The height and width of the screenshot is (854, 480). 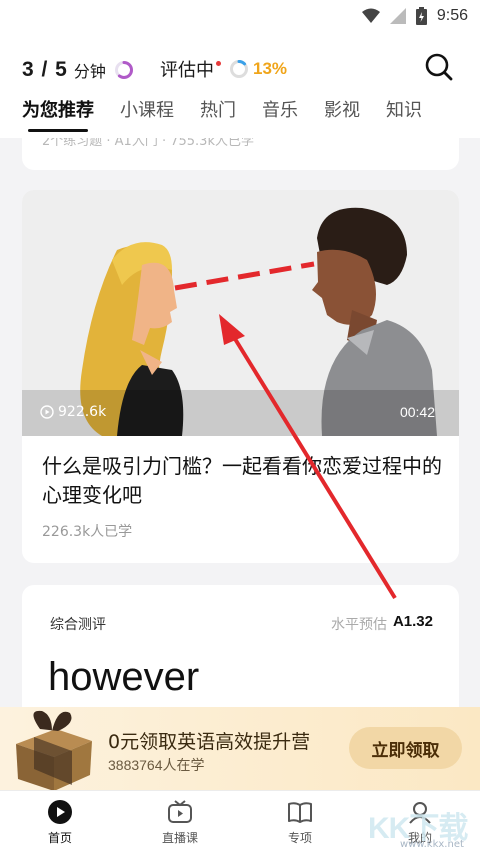 I want to click on tab-film: 影视, so click(x=342, y=109).